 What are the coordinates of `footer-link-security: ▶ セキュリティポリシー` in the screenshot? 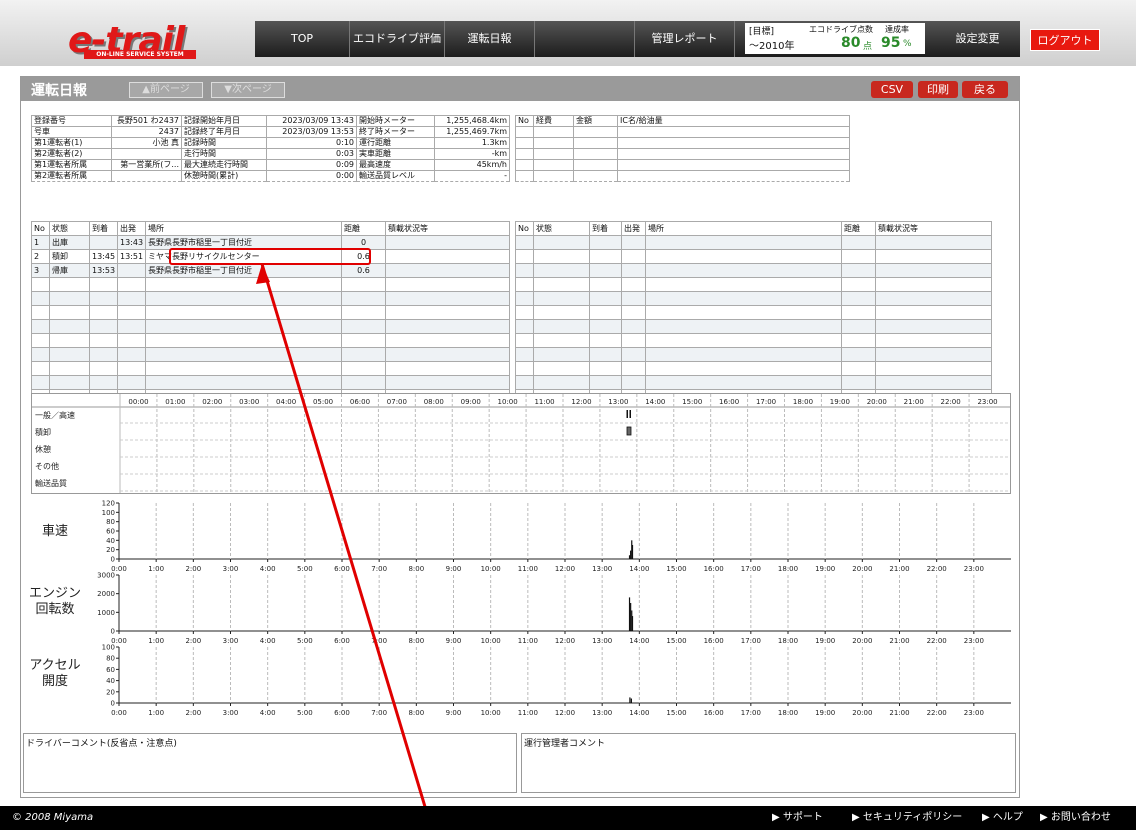 It's located at (907, 818).